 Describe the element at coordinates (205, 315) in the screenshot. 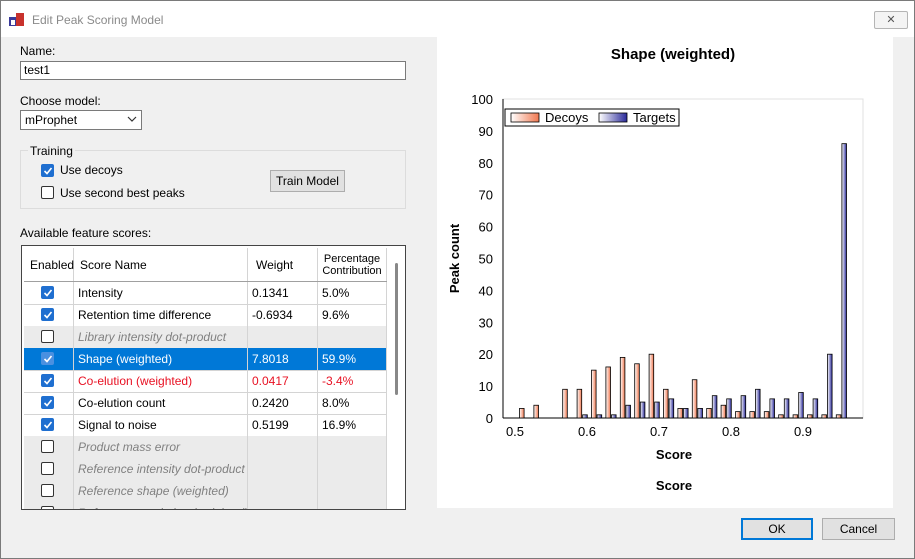

I see `table-row: Retention time difference -0.6934 9.6%` at that location.